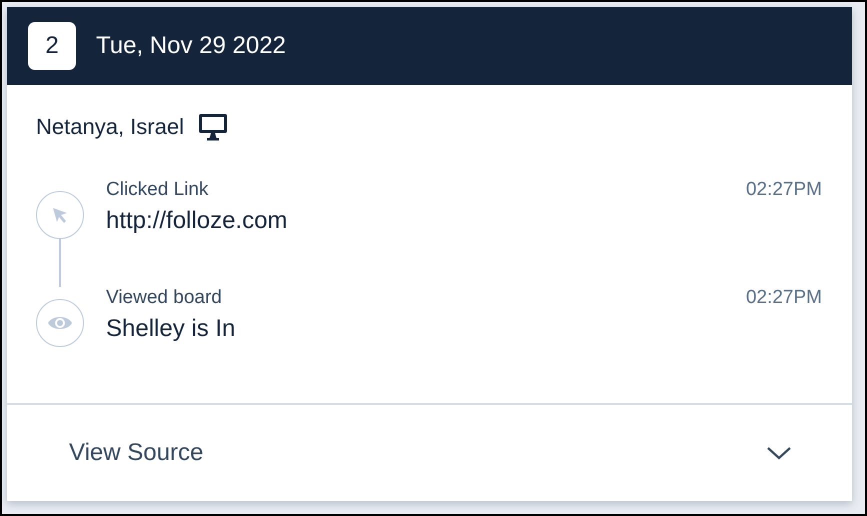 This screenshot has height=516, width=867. Describe the element at coordinates (779, 453) in the screenshot. I see `chevron-icon` at that location.